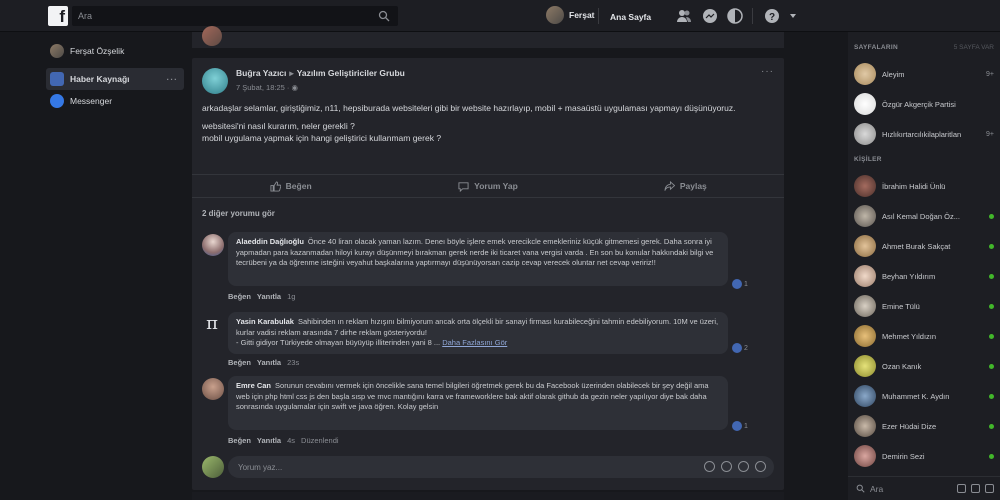 Image resolution: width=1000 pixels, height=500 pixels. What do you see at coordinates (709, 466) in the screenshot?
I see `emoji-icon` at bounding box center [709, 466].